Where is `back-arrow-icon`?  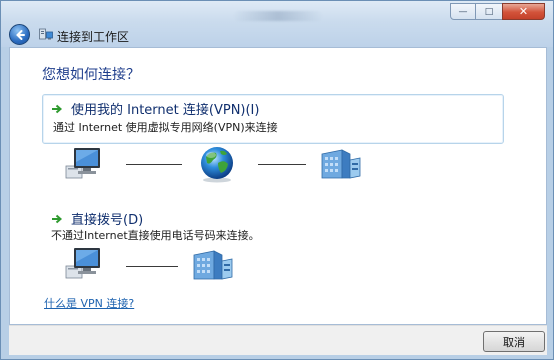
back-arrow-icon is located at coordinates (20, 34).